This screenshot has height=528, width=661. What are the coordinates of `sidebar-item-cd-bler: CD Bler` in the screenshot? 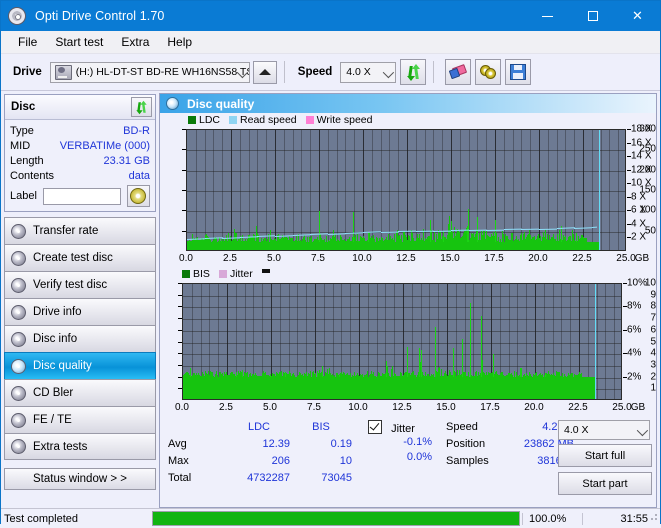 It's located at (80, 392).